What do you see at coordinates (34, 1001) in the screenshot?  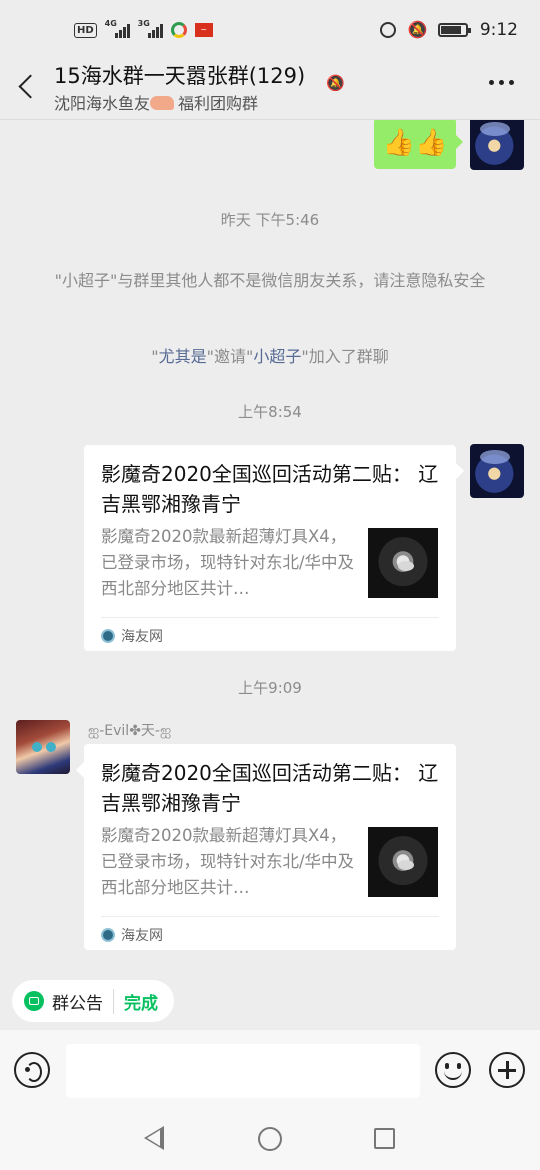 I see `announcement-icon` at bounding box center [34, 1001].